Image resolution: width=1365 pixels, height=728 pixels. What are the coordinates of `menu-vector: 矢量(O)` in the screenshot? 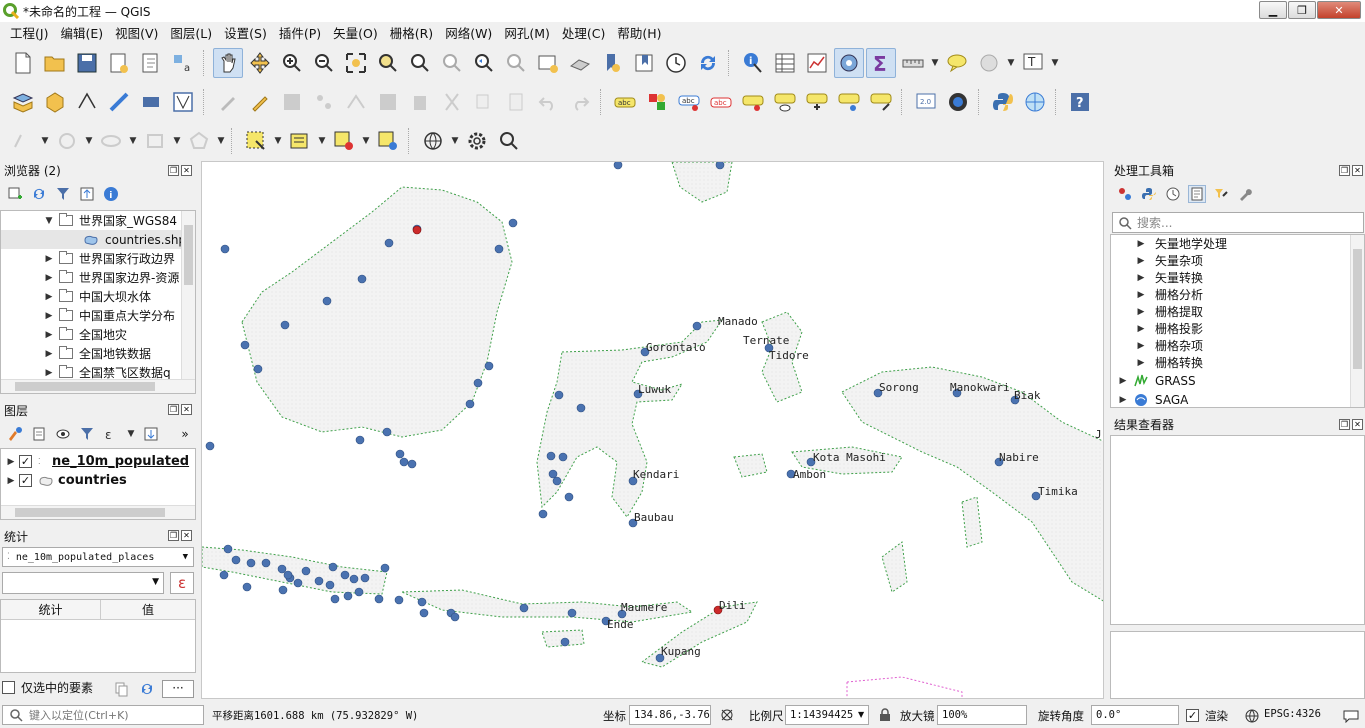 It's located at (355, 32).